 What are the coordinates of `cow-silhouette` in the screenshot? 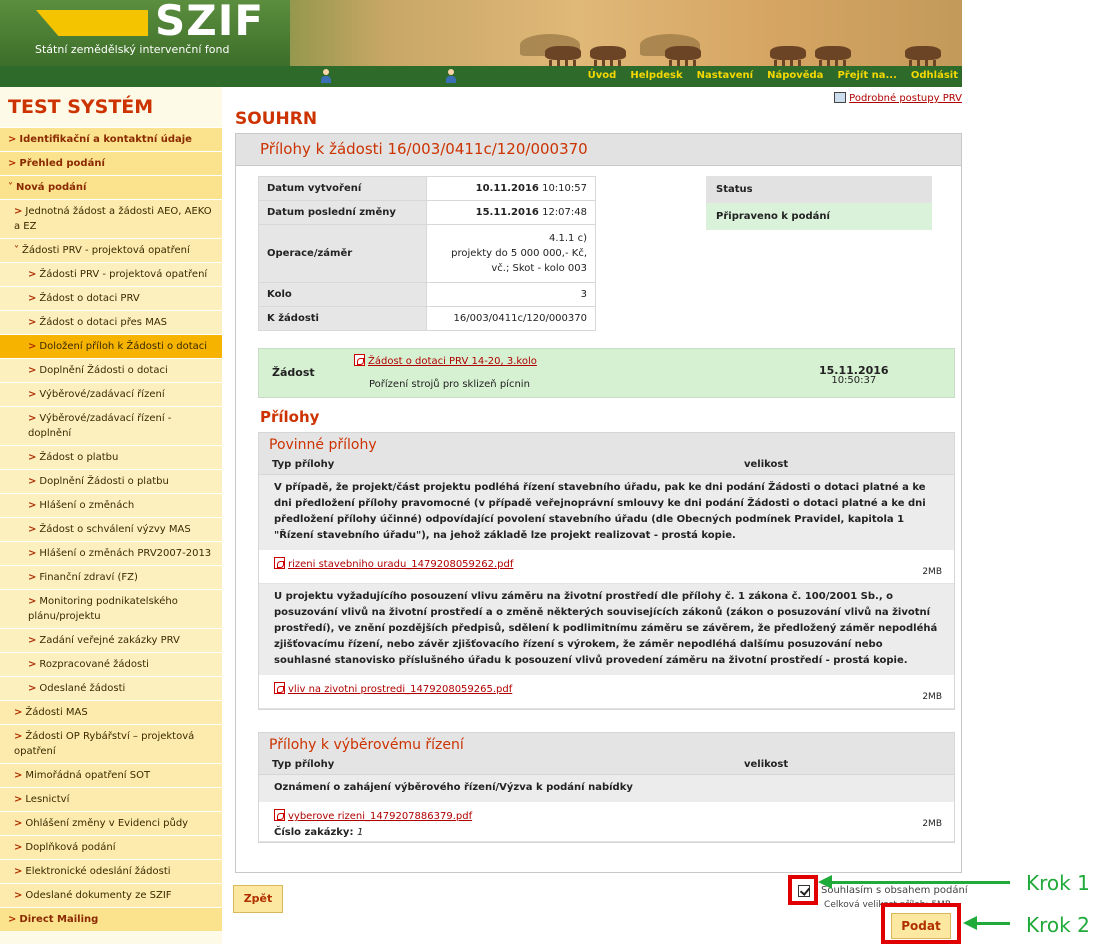 It's located at (683, 56).